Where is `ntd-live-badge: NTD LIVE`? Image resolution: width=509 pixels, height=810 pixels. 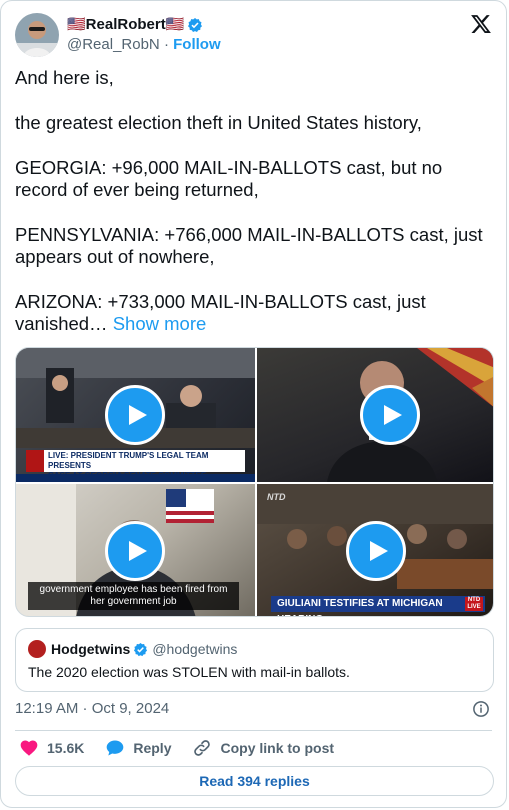
ntd-live-badge: NTD LIVE is located at coordinates (474, 604).